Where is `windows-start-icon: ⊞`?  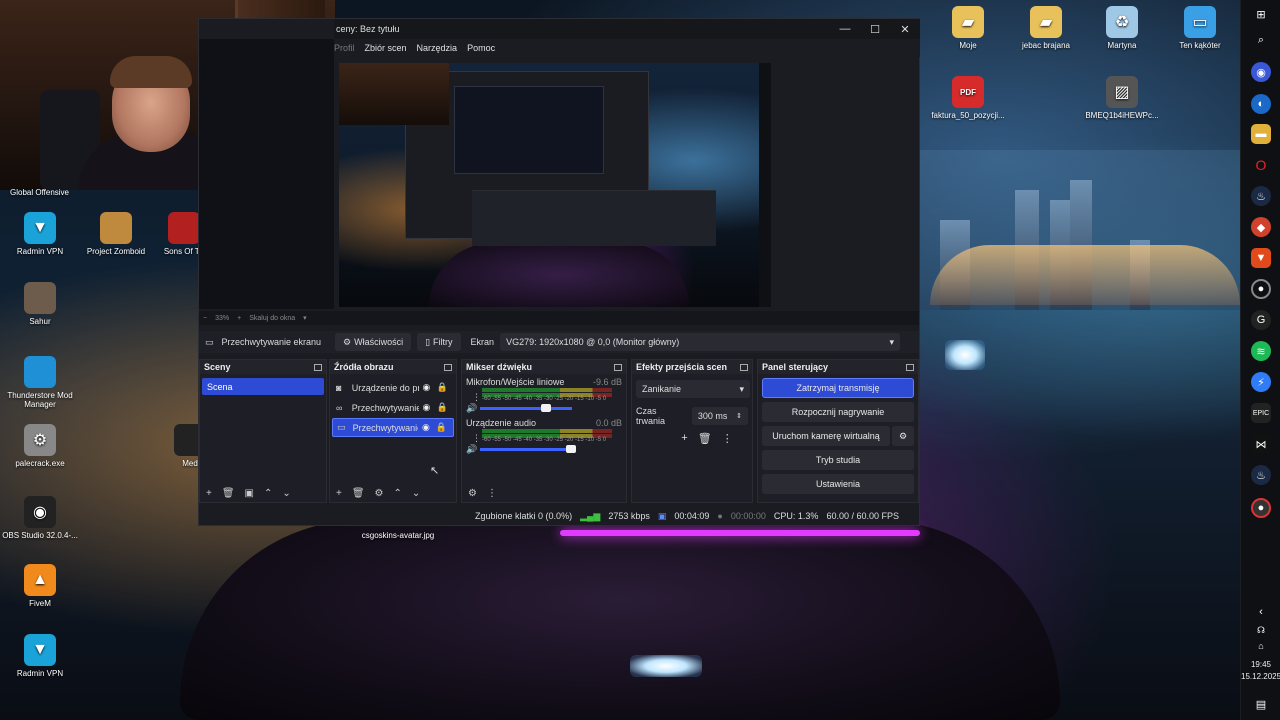 windows-start-icon: ⊞ is located at coordinates (1261, 14).